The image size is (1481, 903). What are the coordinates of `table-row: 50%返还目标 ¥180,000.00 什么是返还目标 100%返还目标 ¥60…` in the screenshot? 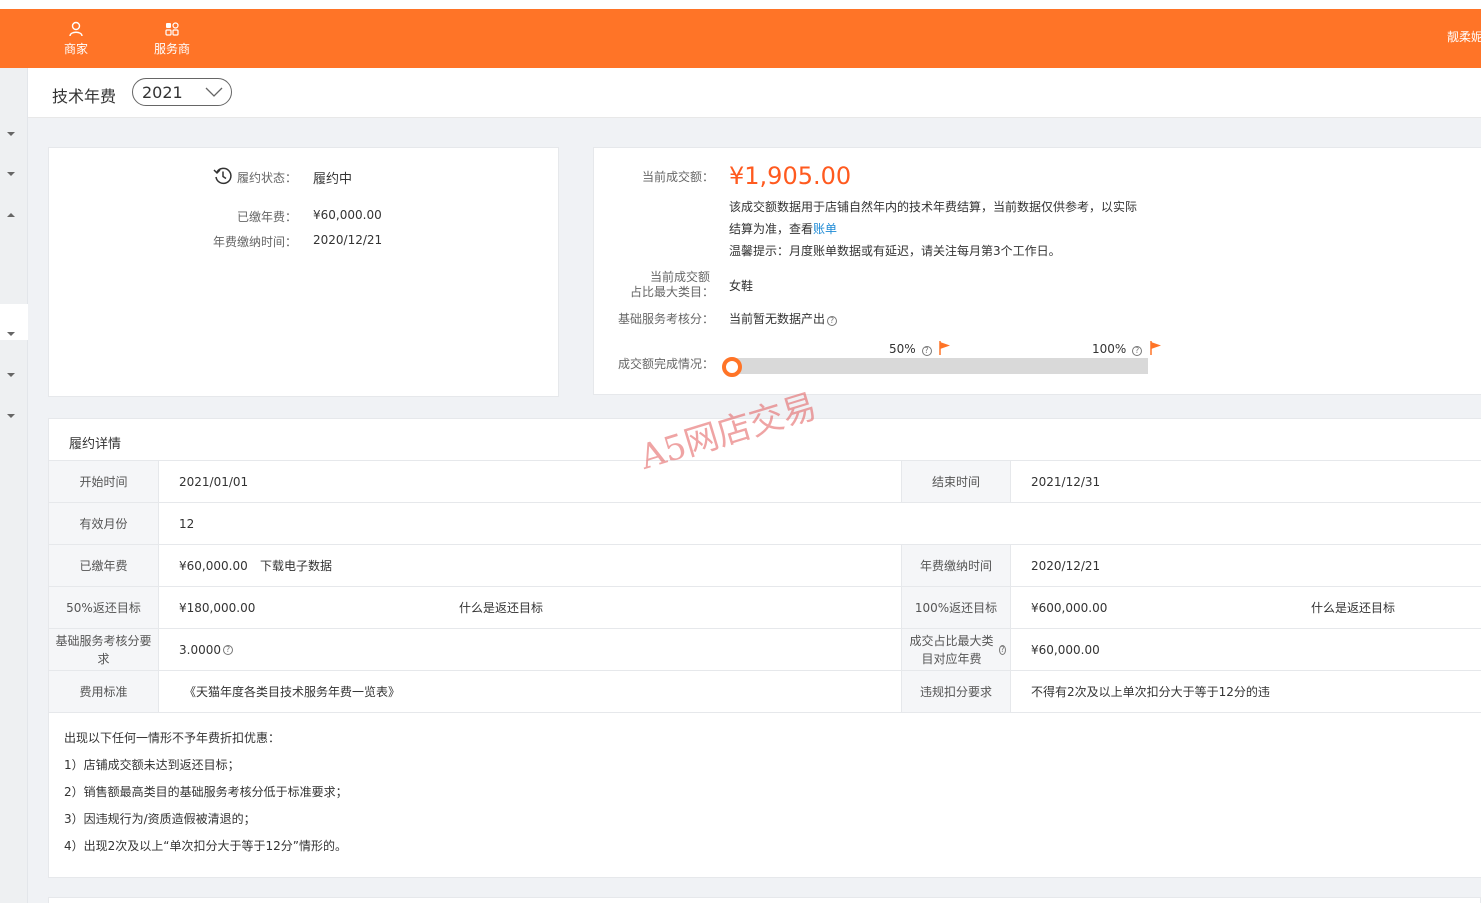 It's located at (765, 607).